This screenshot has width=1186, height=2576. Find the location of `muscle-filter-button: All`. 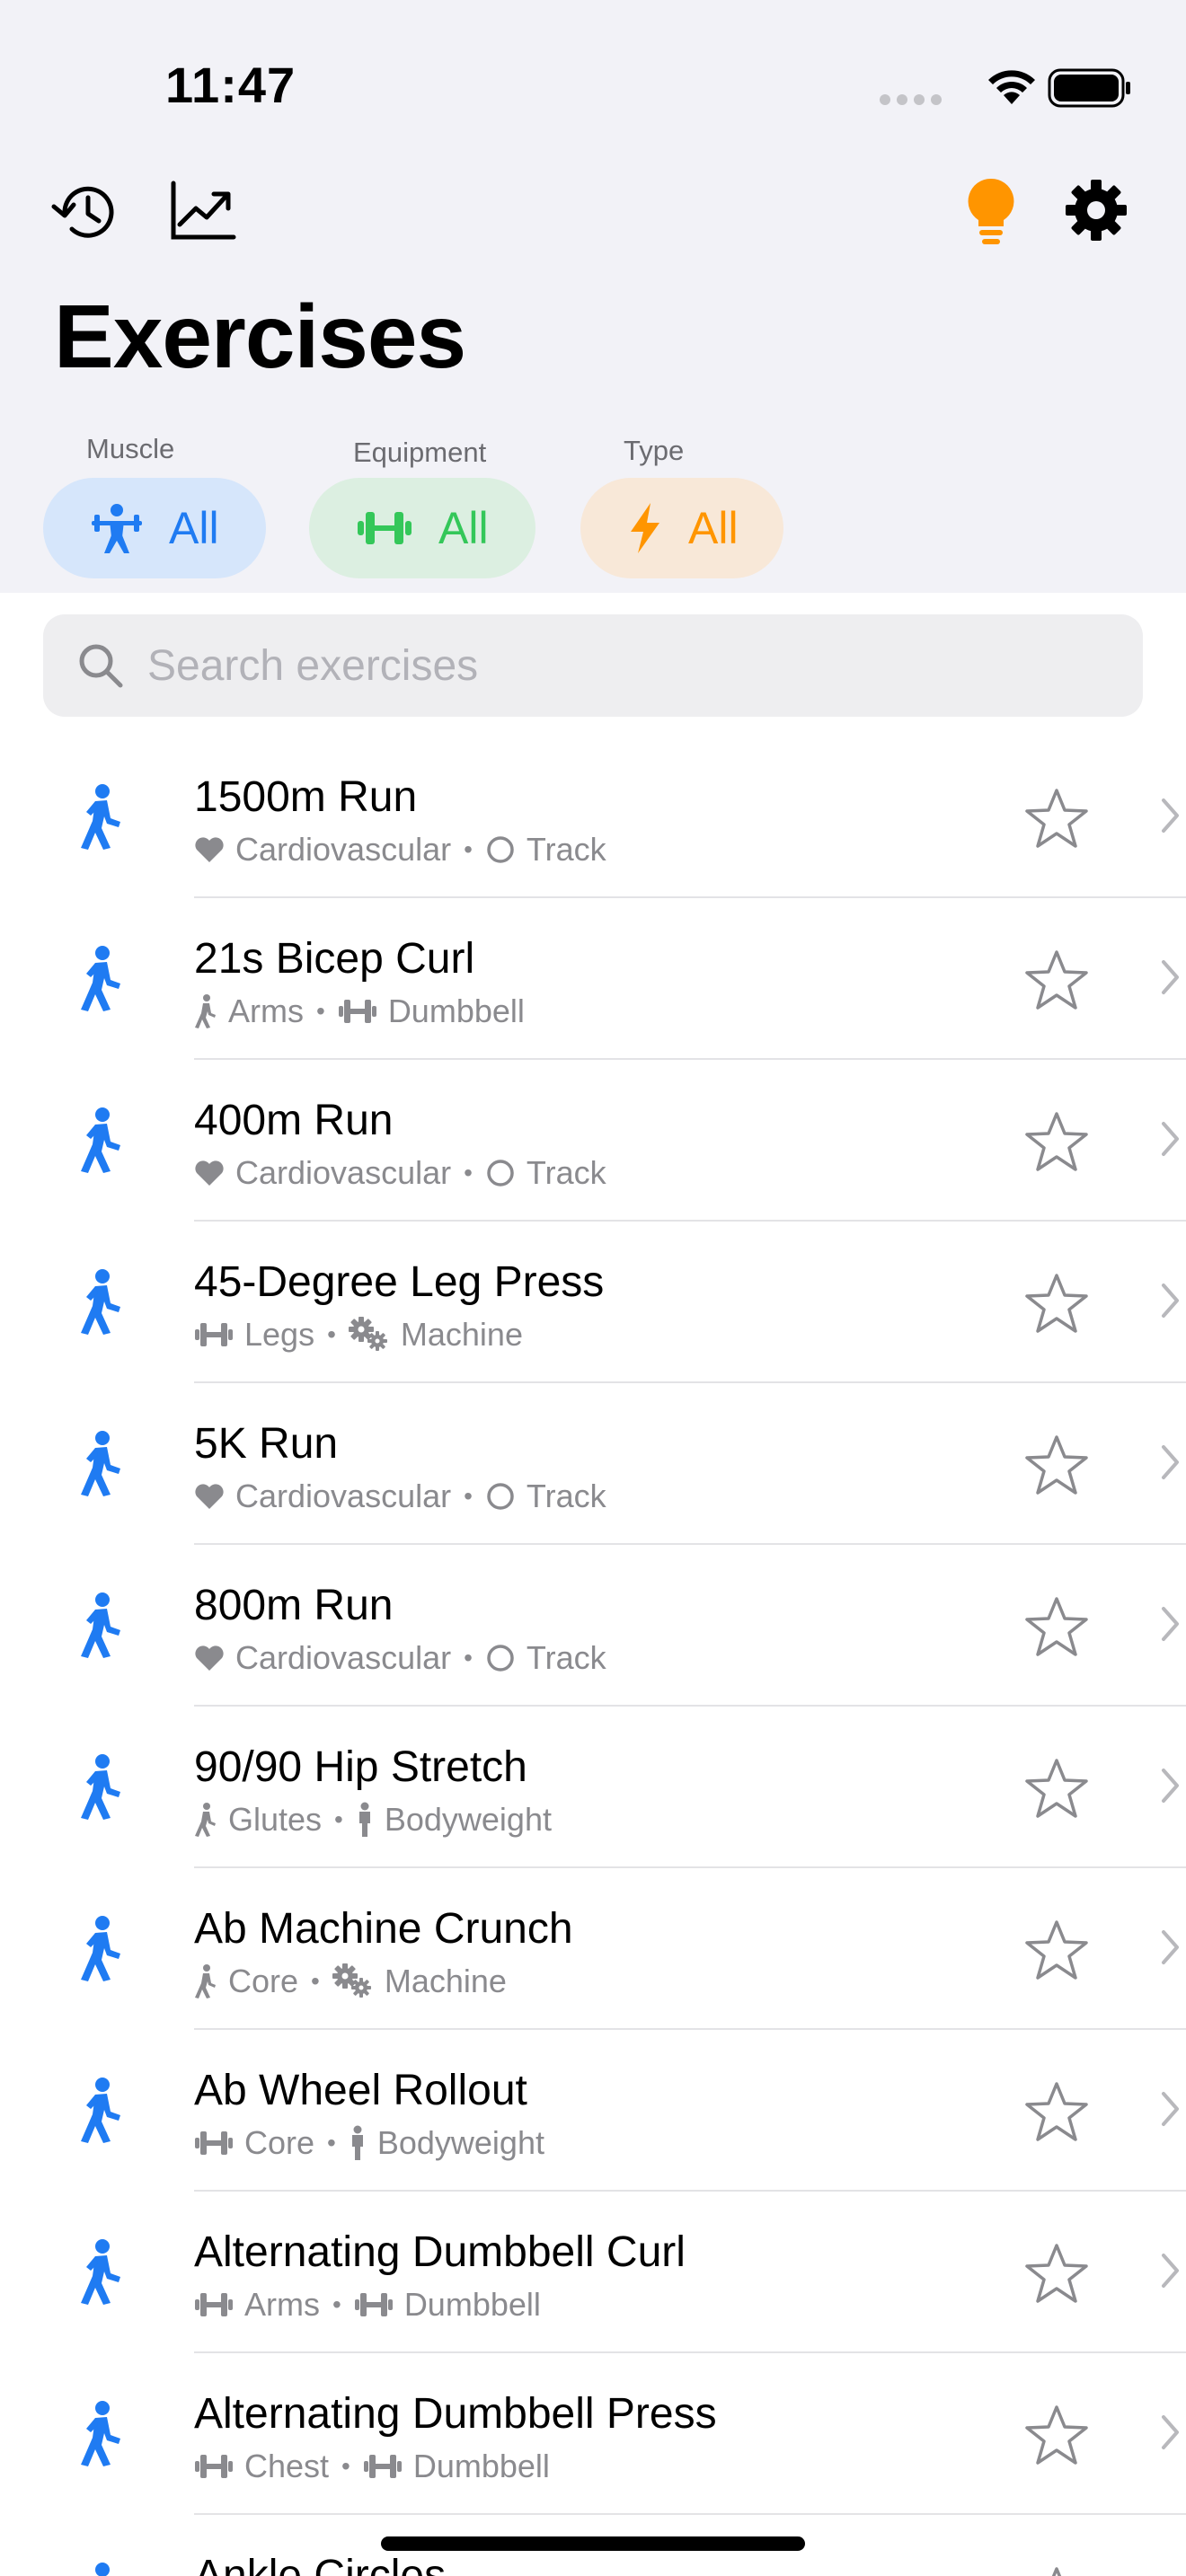

muscle-filter-button: All is located at coordinates (154, 528).